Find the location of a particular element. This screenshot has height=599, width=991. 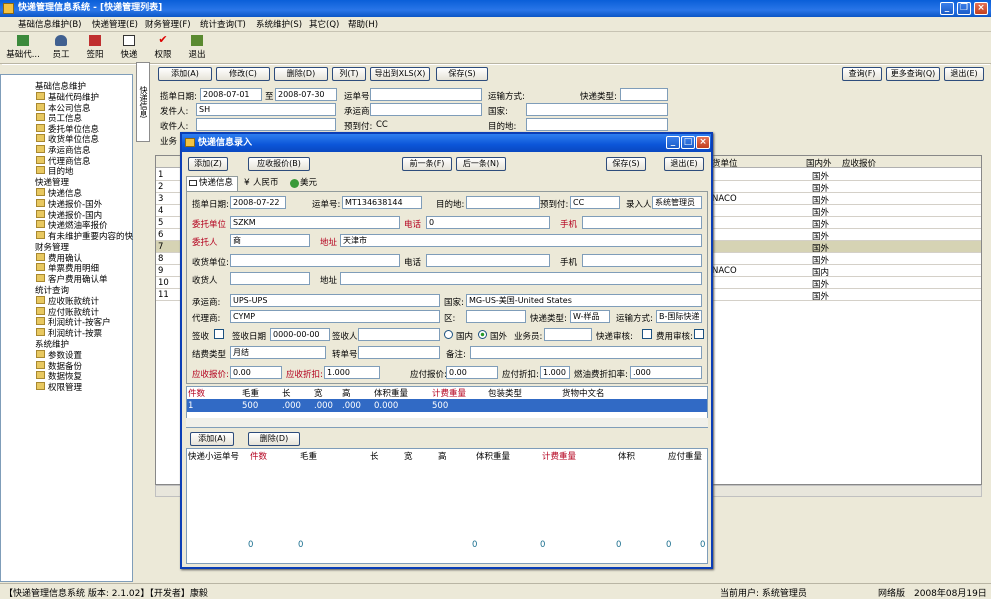

tree-item: 权限管理 is located at coordinates (65, 387).